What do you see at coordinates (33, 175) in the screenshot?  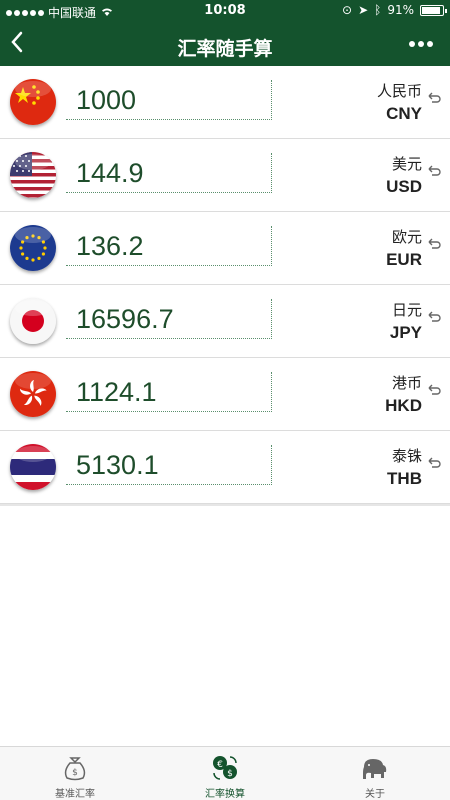 I see `usa-flag-icon` at bounding box center [33, 175].